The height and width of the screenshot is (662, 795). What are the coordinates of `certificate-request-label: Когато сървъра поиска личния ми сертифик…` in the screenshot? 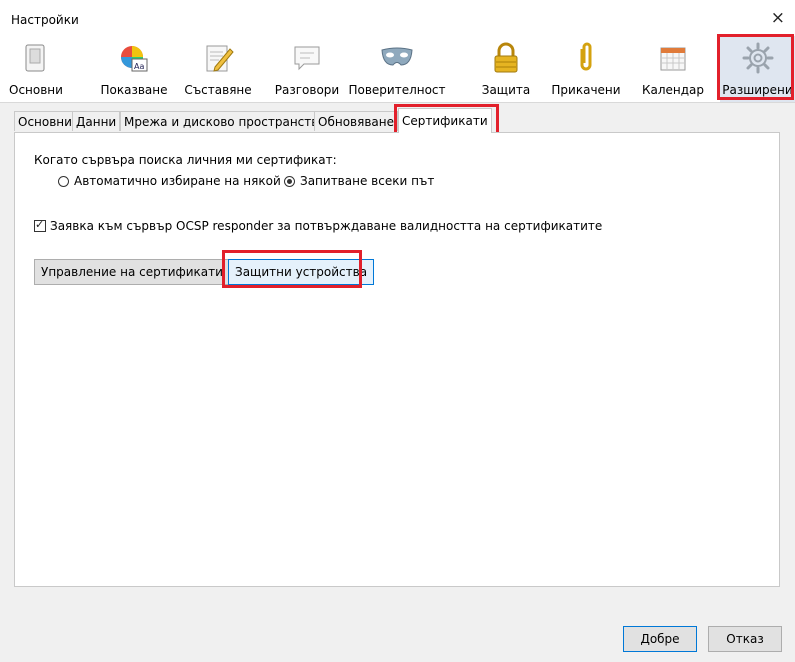 It's located at (185, 160).